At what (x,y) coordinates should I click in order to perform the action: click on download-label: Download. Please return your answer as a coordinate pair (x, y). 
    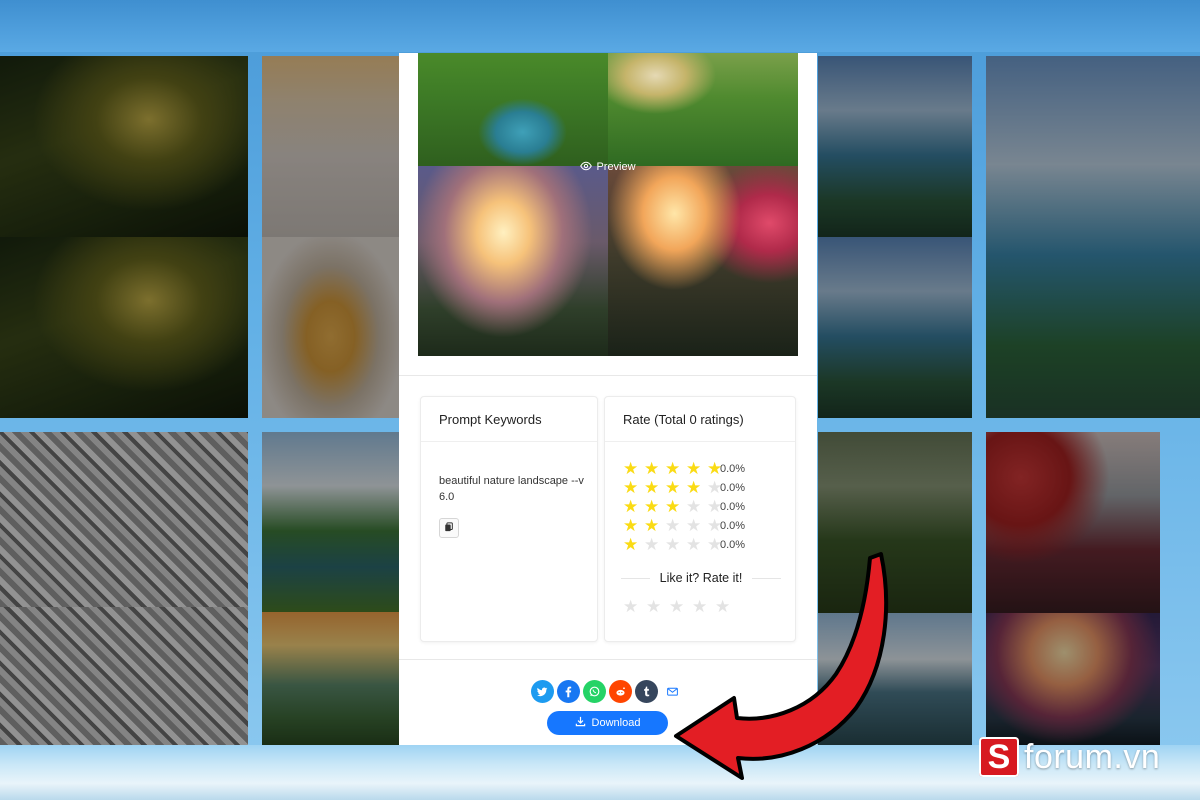
    Looking at the image, I should click on (616, 723).